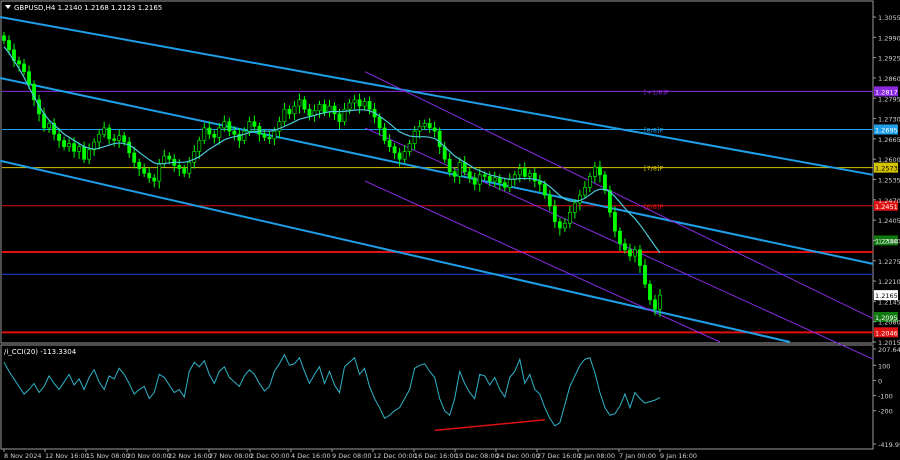 This screenshot has height=460, width=900. I want to click on price-tick-label-8: 1.2535, so click(889, 181).